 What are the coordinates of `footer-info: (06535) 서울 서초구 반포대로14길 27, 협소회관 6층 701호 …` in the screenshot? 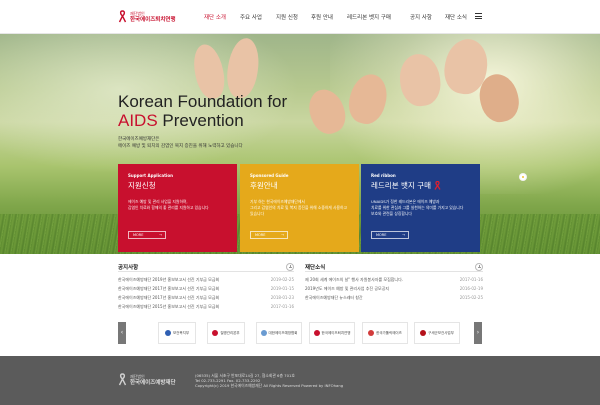 It's located at (269, 380).